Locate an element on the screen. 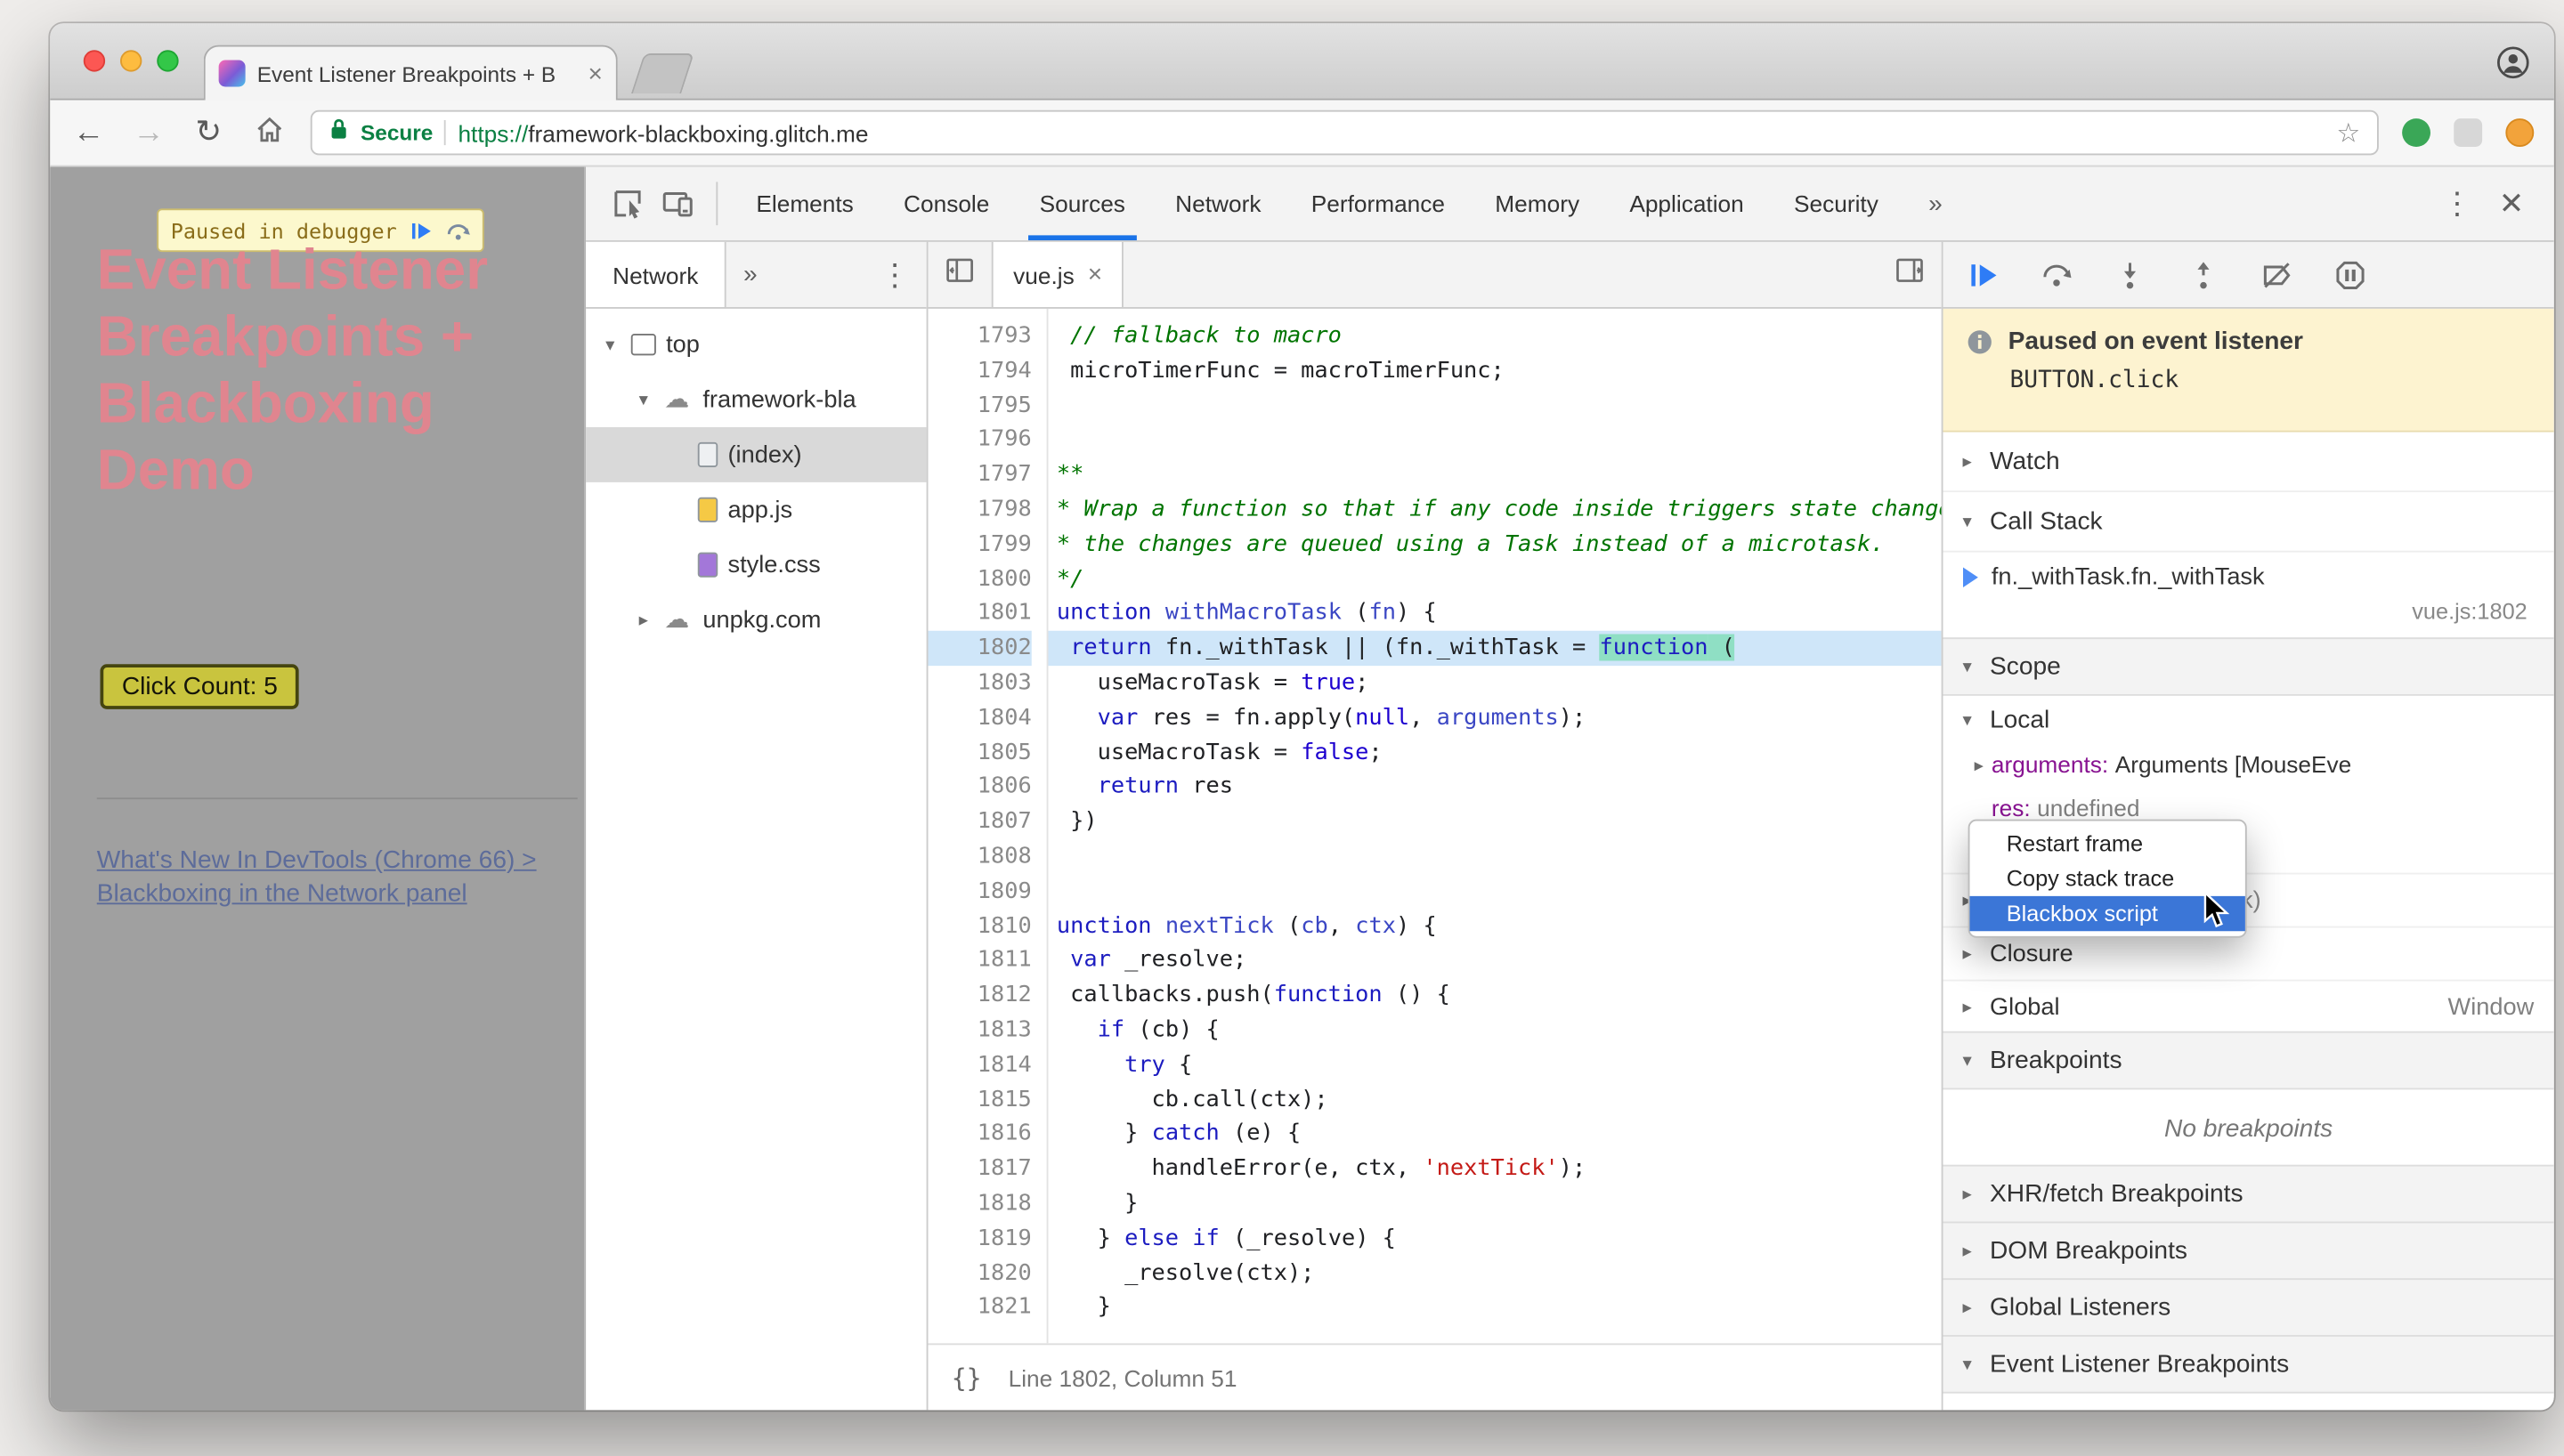  devtools-tab-network: Network is located at coordinates (1218, 204).